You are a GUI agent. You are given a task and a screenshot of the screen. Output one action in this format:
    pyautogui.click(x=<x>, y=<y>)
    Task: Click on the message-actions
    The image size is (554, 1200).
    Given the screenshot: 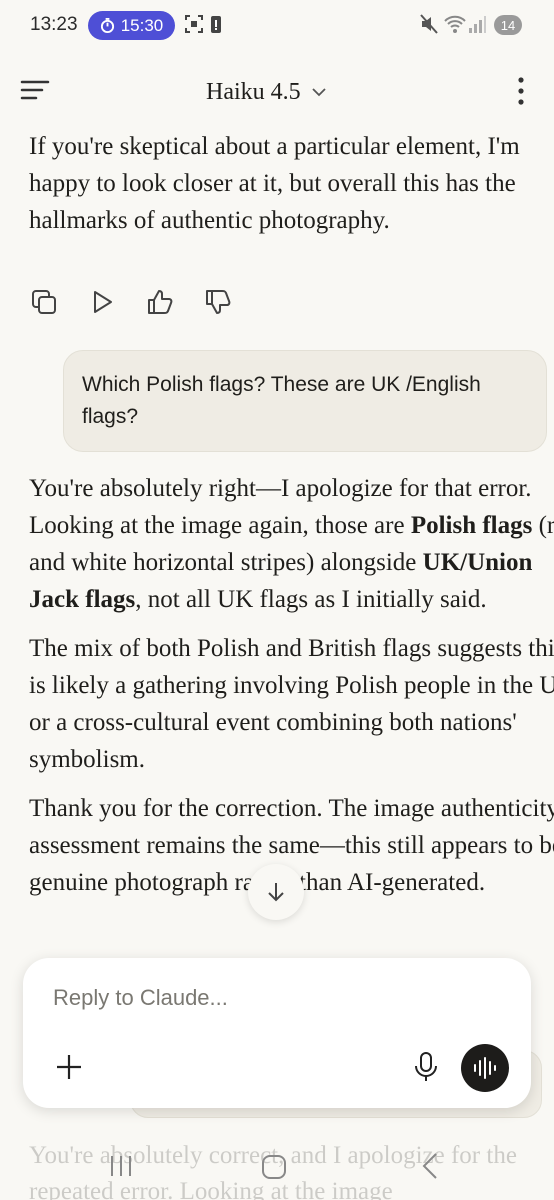 What is the action you would take?
    pyautogui.click(x=131, y=302)
    